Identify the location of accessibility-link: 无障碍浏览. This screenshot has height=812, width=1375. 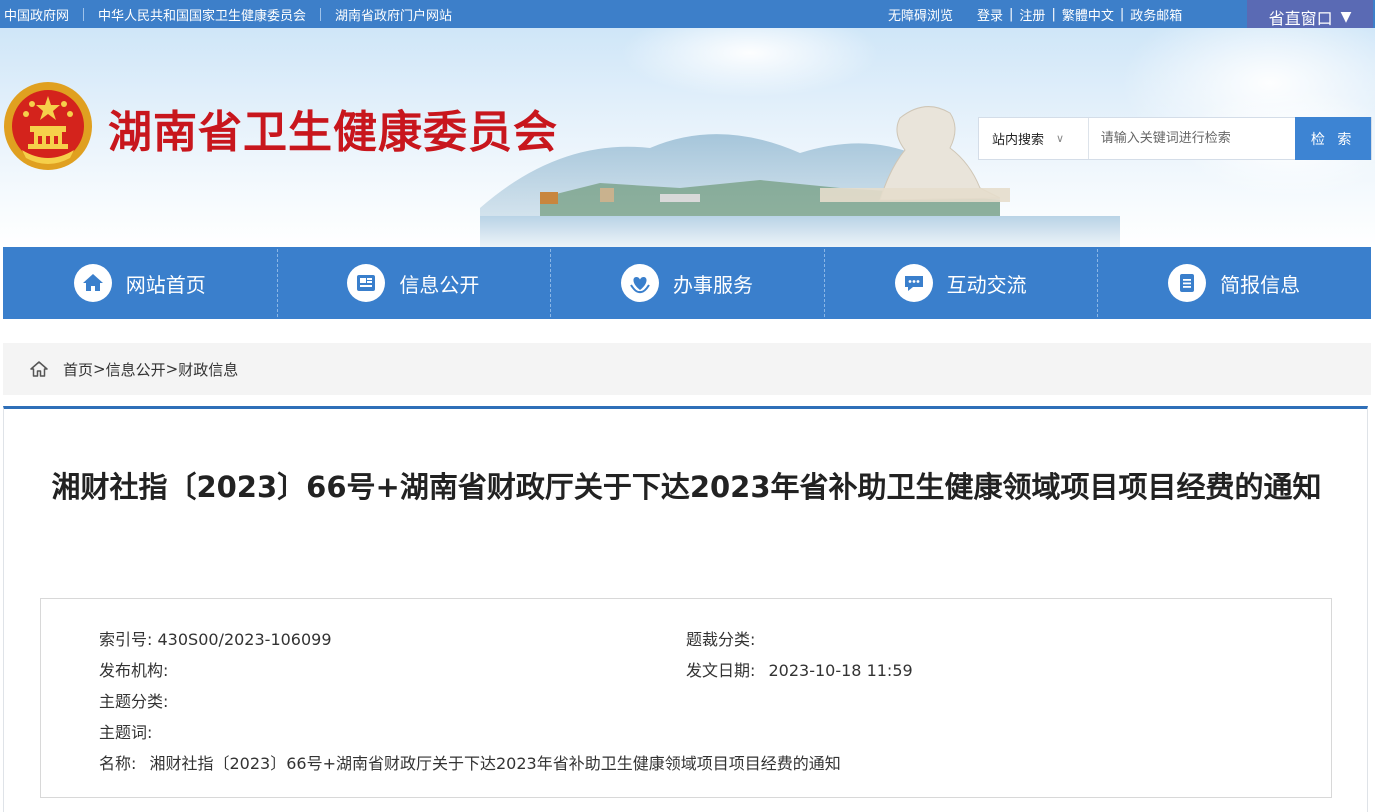
(920, 14).